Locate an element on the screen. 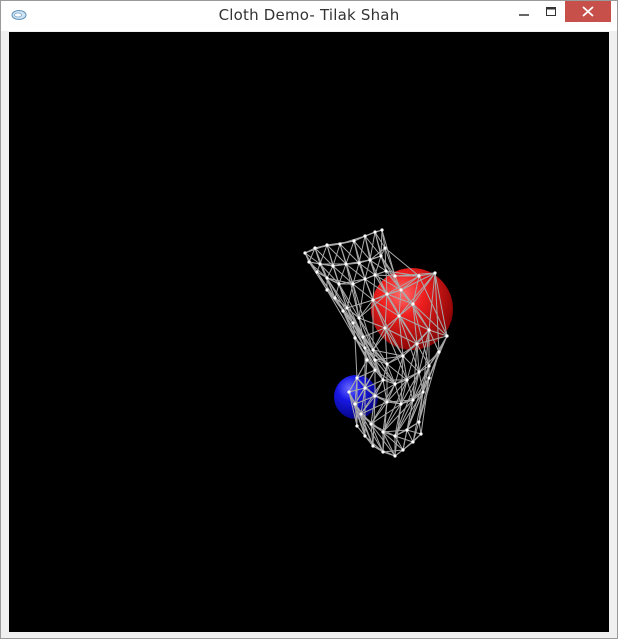 Image resolution: width=618 pixels, height=639 pixels. title-bar: Cloth Demo- Tilak Shah is located at coordinates (309, 16).